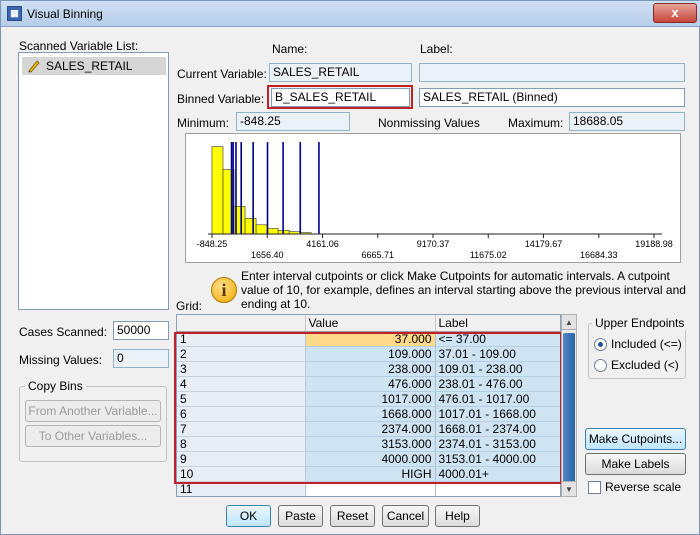  Describe the element at coordinates (457, 516) in the screenshot. I see `help-button: Help` at that location.